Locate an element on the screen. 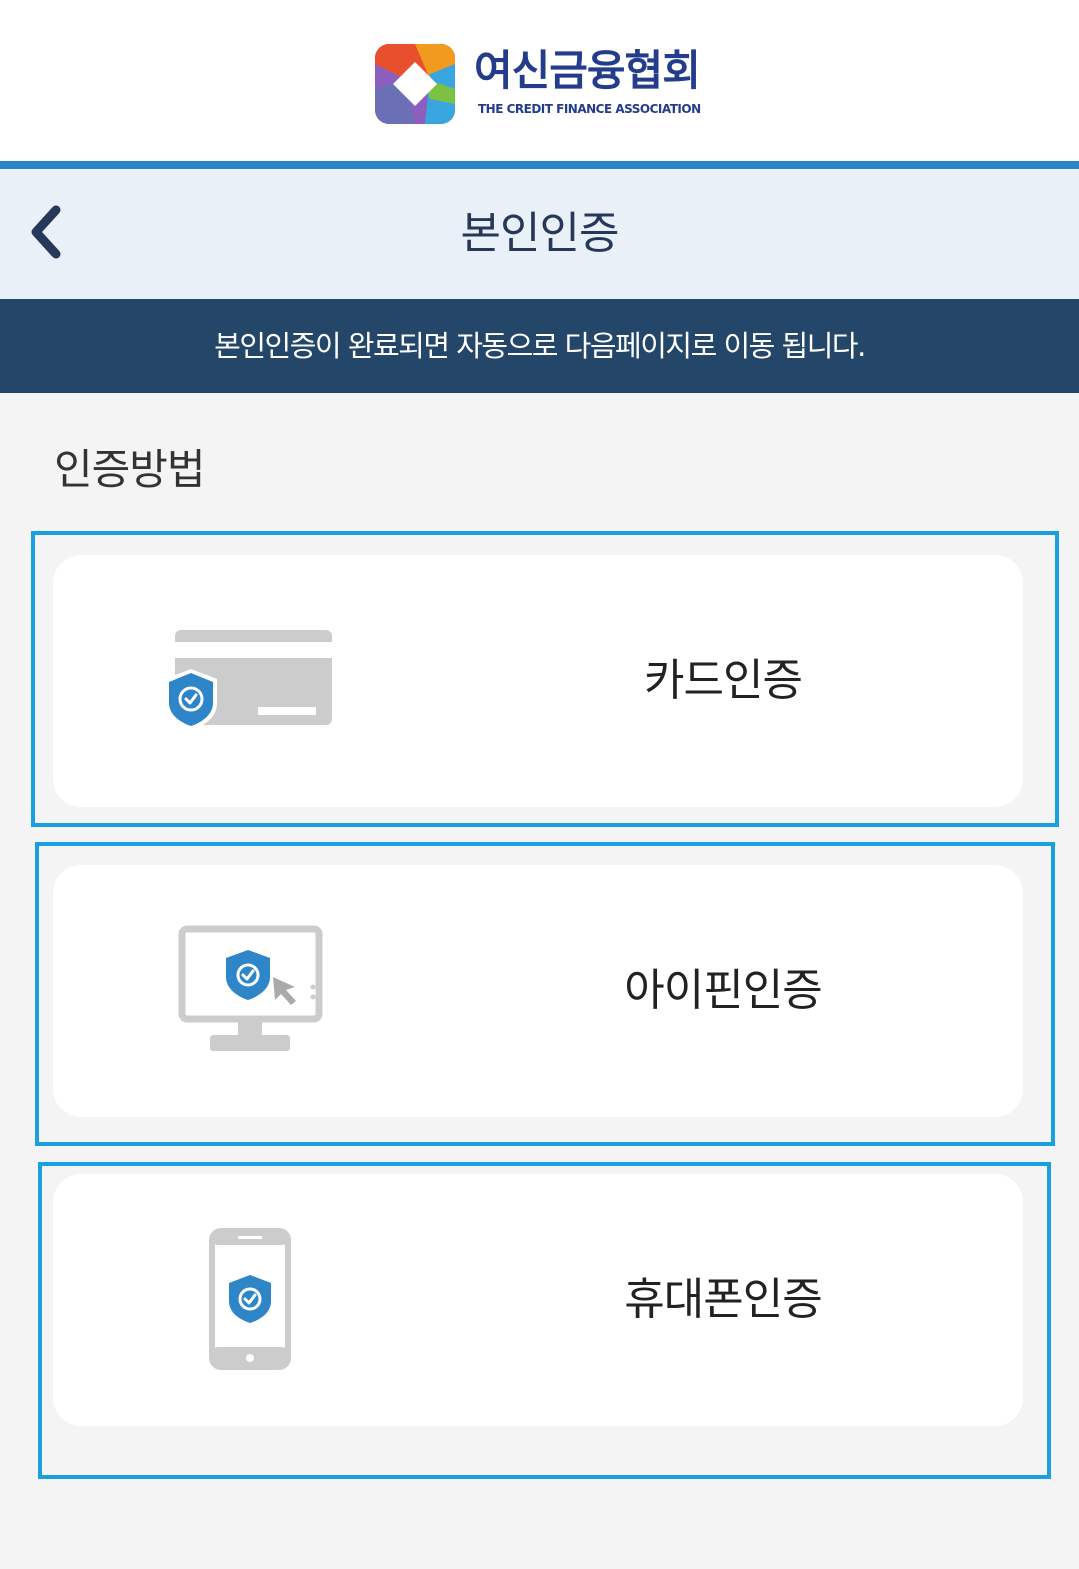  page-title: 본인인증 is located at coordinates (540, 233).